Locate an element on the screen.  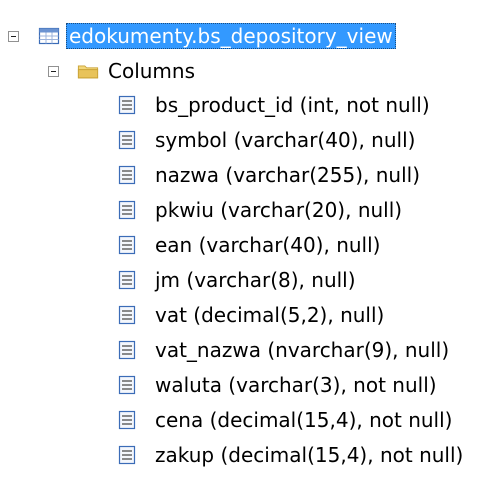
column-label: ean (varchar(40), null) is located at coordinates (267, 245).